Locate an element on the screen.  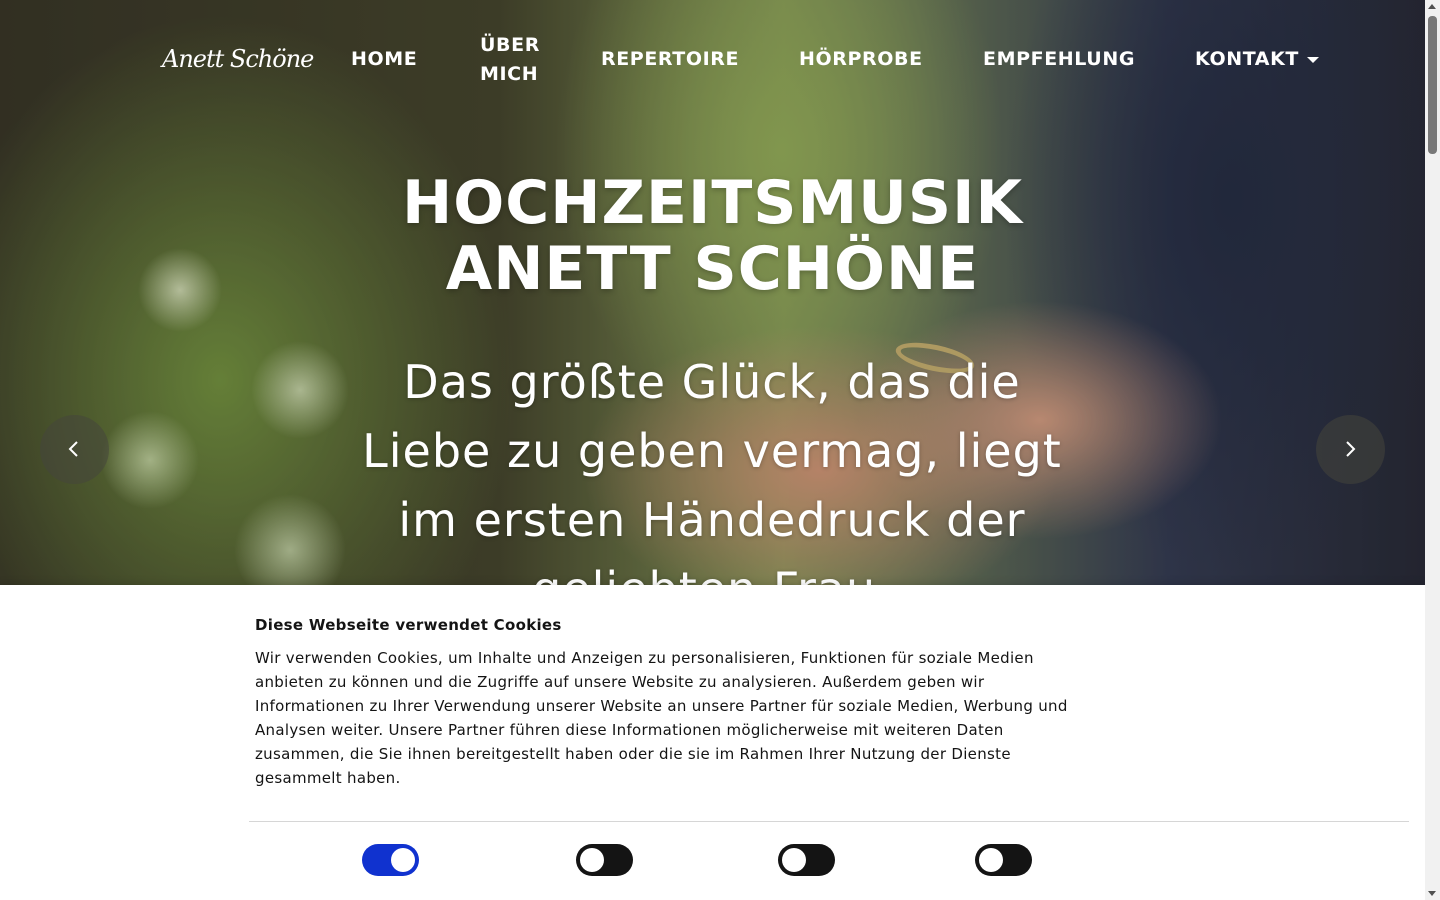
hero-title-line1: HOCHZEITSMUSIK is located at coordinates (712, 203).